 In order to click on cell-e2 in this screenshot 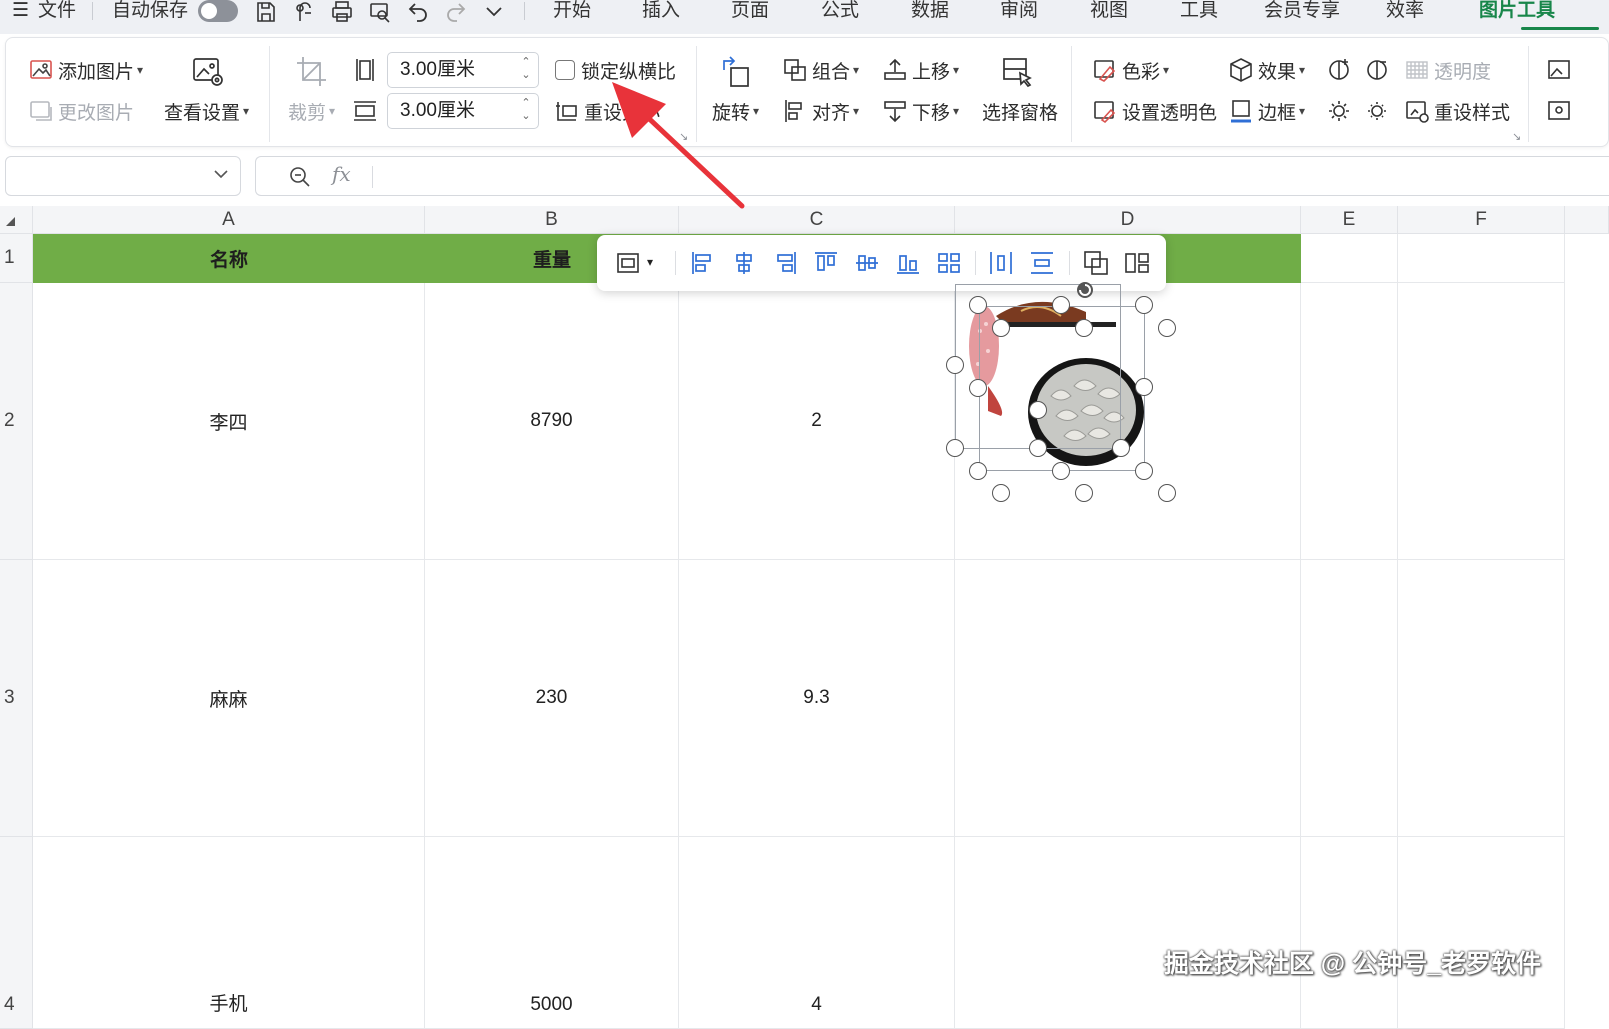, I will do `click(1349, 421)`.